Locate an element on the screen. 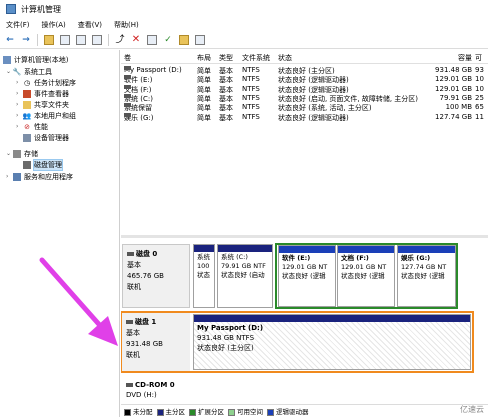 The height and width of the screenshot is (417, 488). connect-icon: ⤴ is located at coordinates (120, 40).